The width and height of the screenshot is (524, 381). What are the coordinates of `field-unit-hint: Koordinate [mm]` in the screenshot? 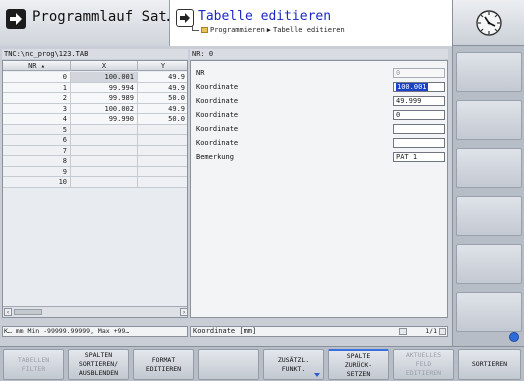 It's located at (225, 331).